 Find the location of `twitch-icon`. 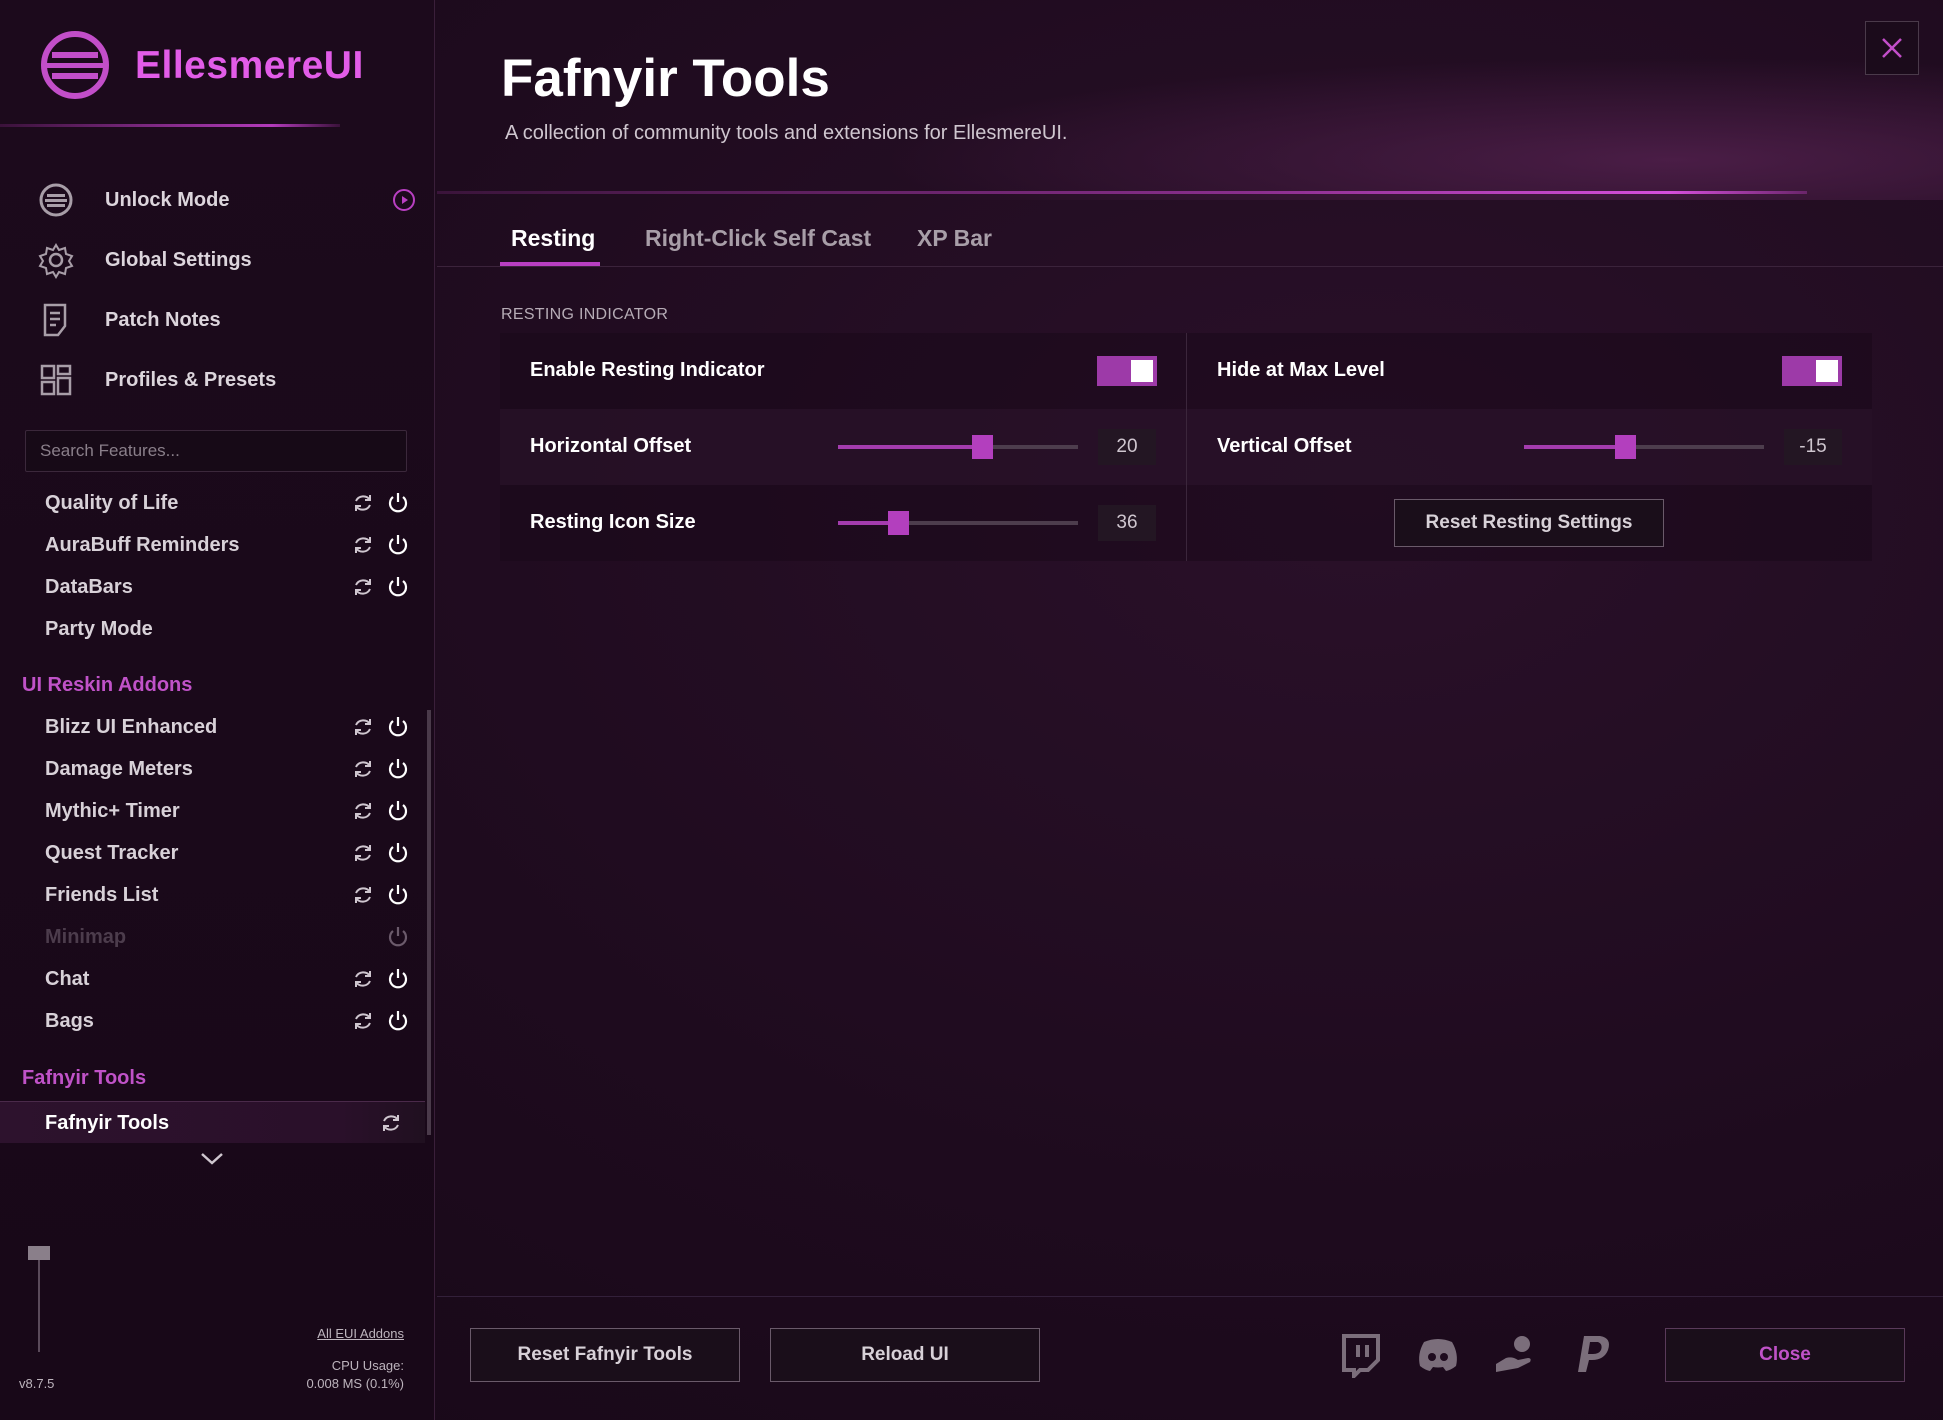

twitch-icon is located at coordinates (1360, 1354).